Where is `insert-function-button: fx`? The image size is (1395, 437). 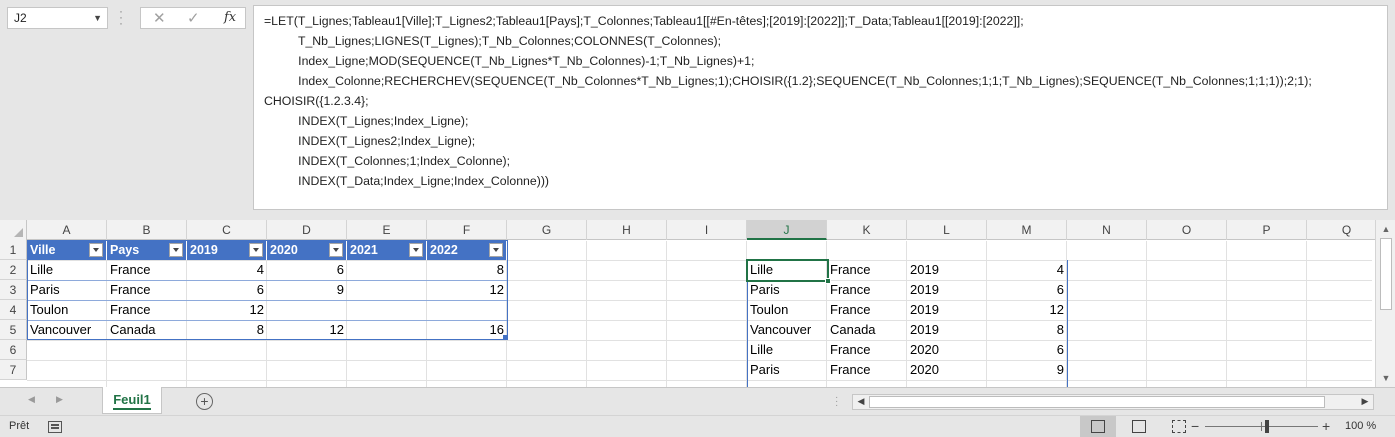
insert-function-button: fx is located at coordinates (230, 17).